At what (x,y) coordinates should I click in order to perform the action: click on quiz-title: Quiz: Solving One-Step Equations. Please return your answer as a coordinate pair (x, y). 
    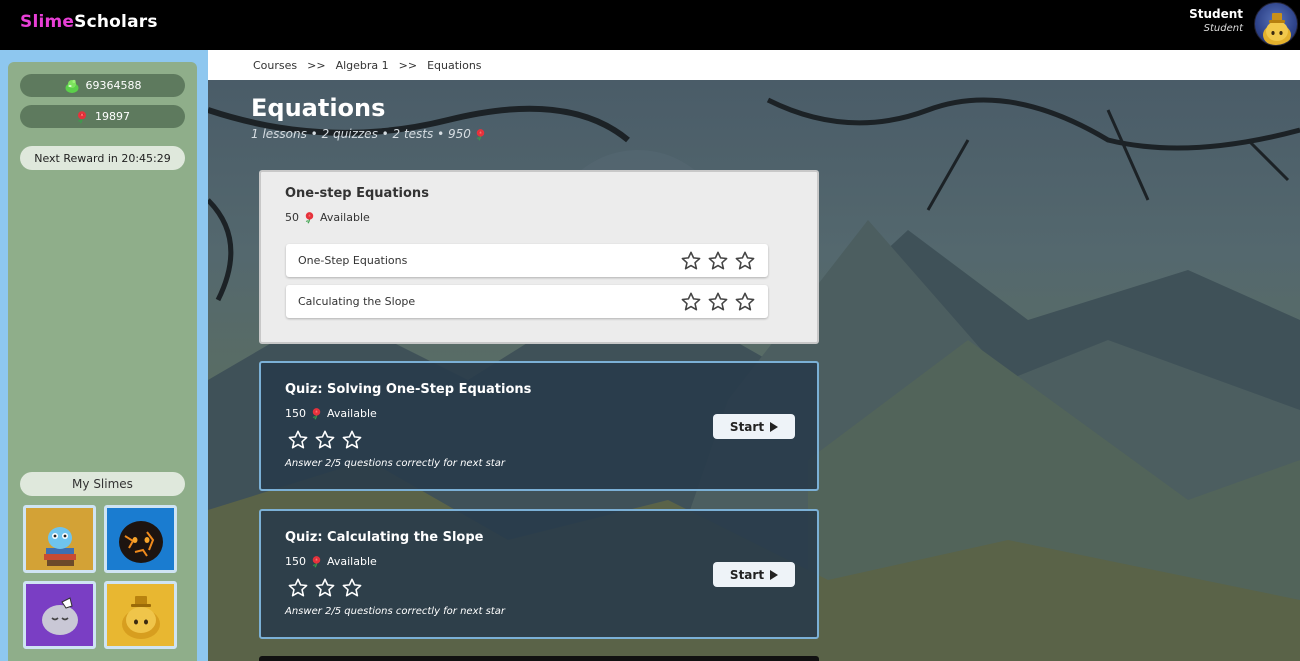
    Looking at the image, I should click on (408, 389).